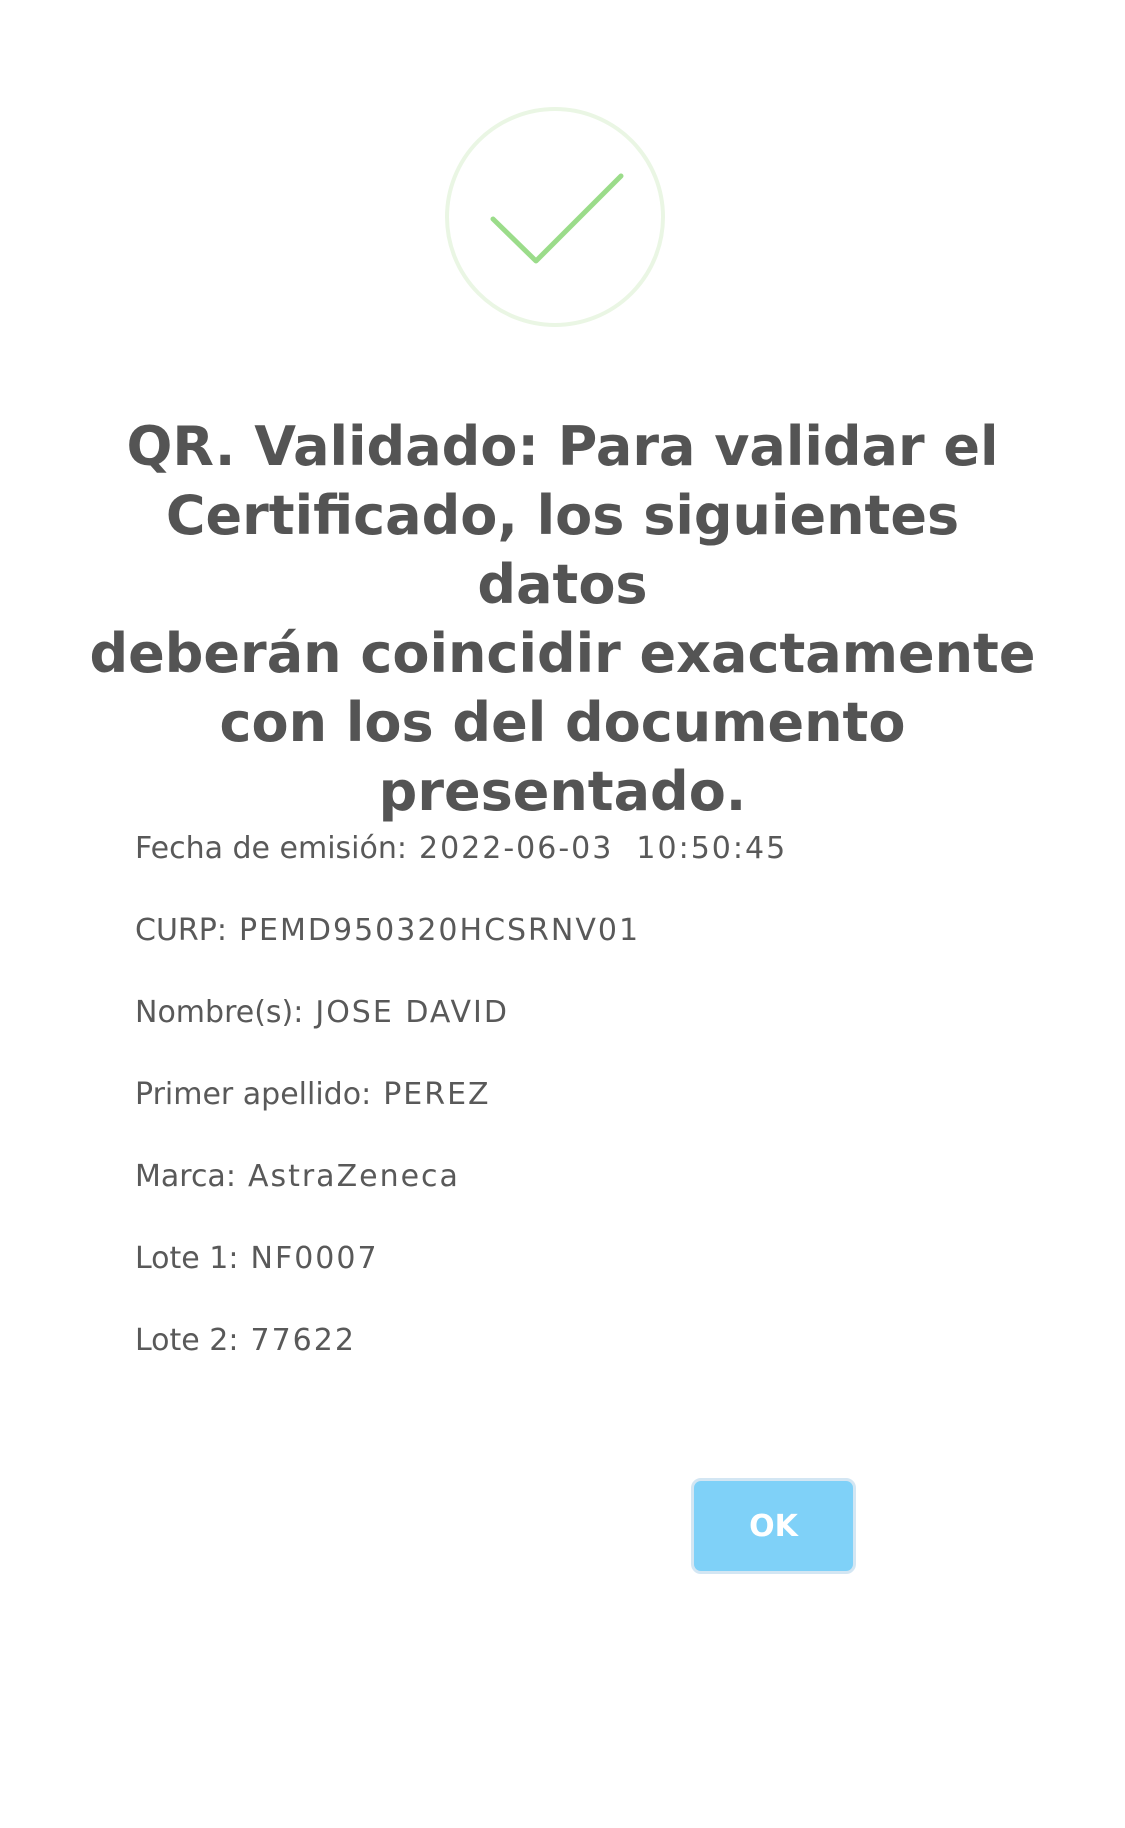 The height and width of the screenshot is (1828, 1125). What do you see at coordinates (585, 1359) in the screenshot?
I see `detail-lote-2: Lote 2: 77622` at bounding box center [585, 1359].